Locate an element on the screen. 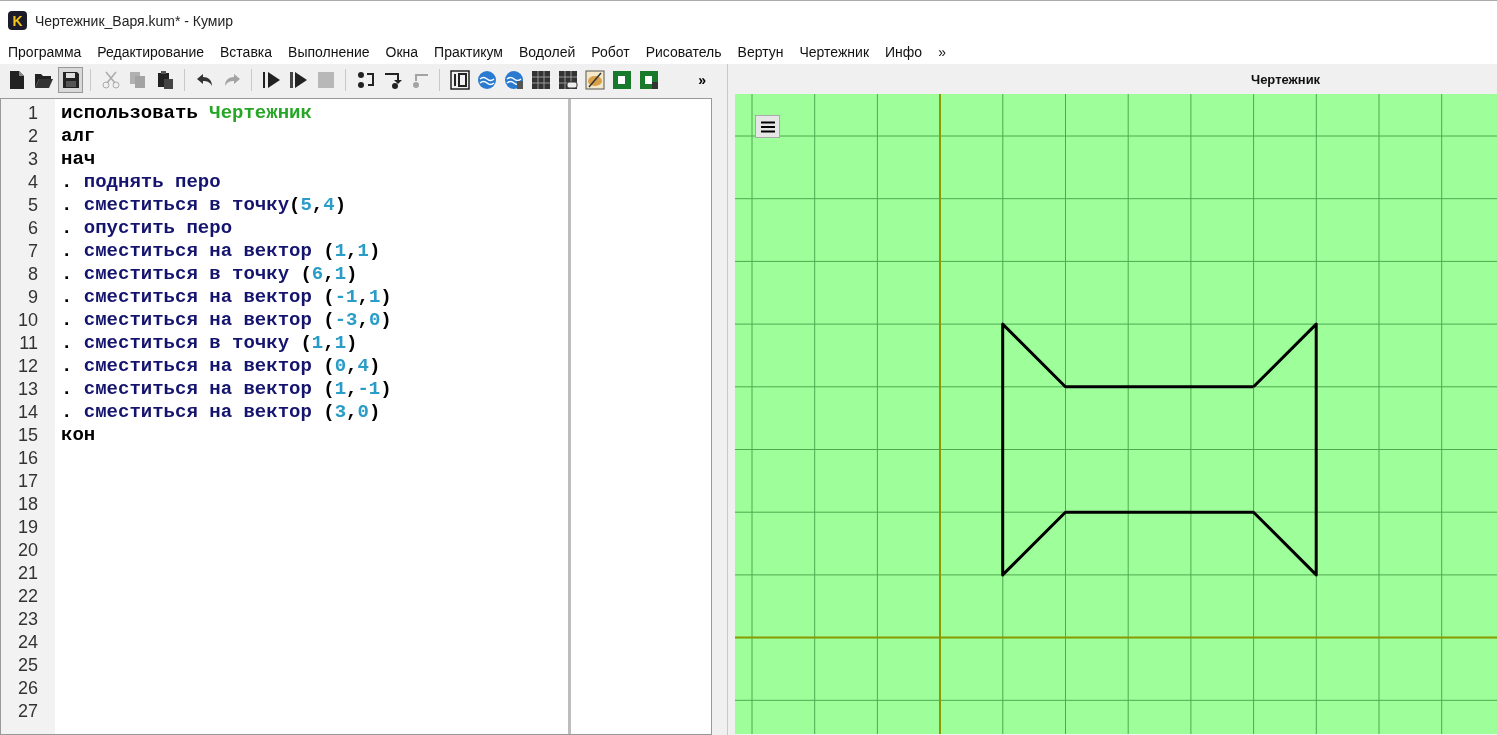 Image resolution: width=1497 pixels, height=735 pixels. copy-icon is located at coordinates (137, 80).